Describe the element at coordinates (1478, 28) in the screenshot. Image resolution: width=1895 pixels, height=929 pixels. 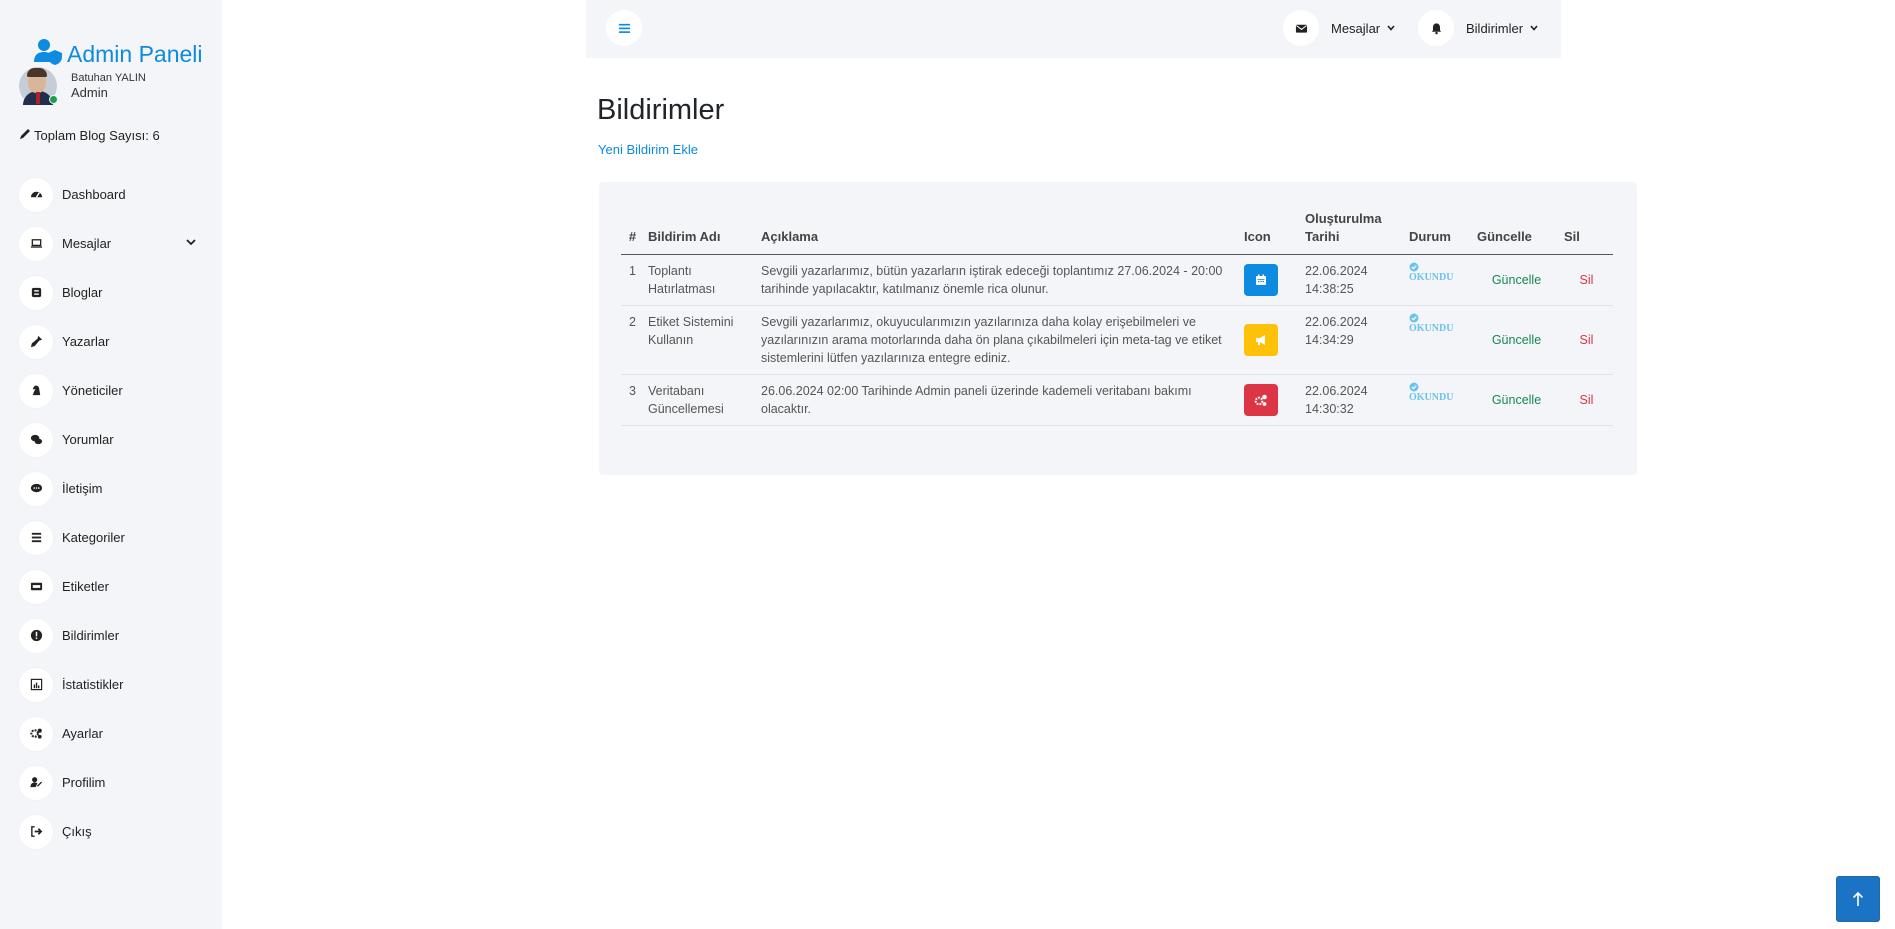
I see `notifications-dropdown: Bildirimler` at that location.